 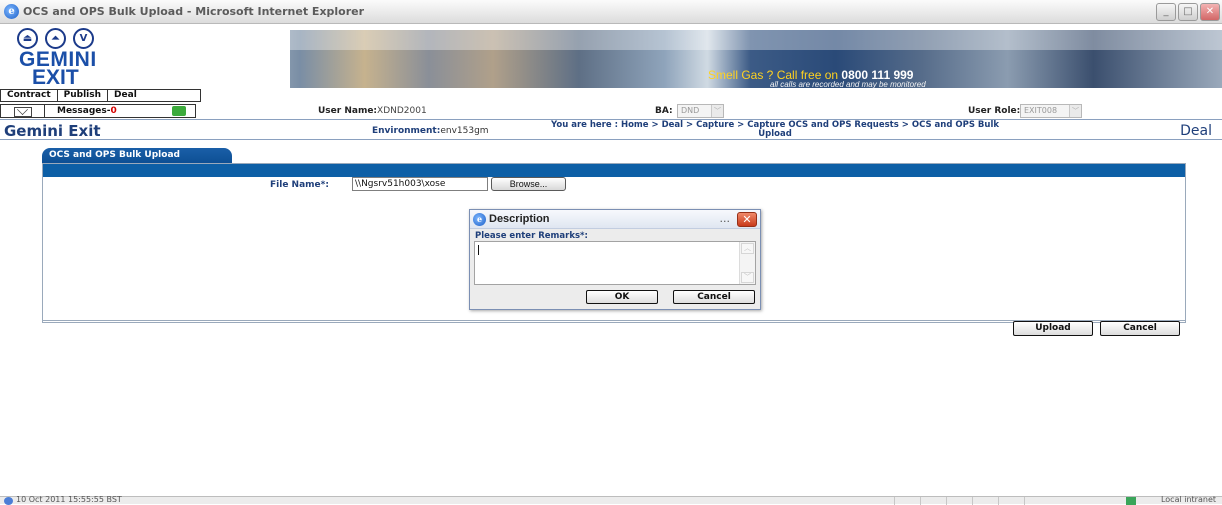 I want to click on user-role-value: EXIT008, so click(x=1041, y=110).